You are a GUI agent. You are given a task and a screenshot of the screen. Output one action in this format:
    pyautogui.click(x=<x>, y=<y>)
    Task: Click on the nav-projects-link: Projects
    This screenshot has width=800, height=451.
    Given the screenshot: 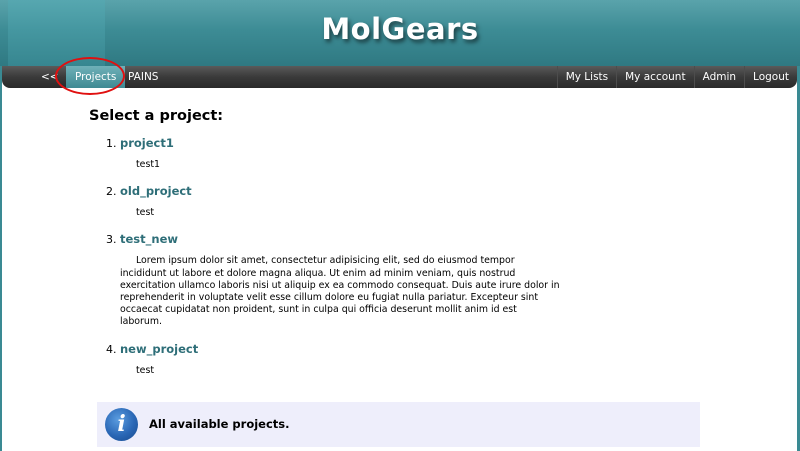 What is the action you would take?
    pyautogui.click(x=96, y=77)
    